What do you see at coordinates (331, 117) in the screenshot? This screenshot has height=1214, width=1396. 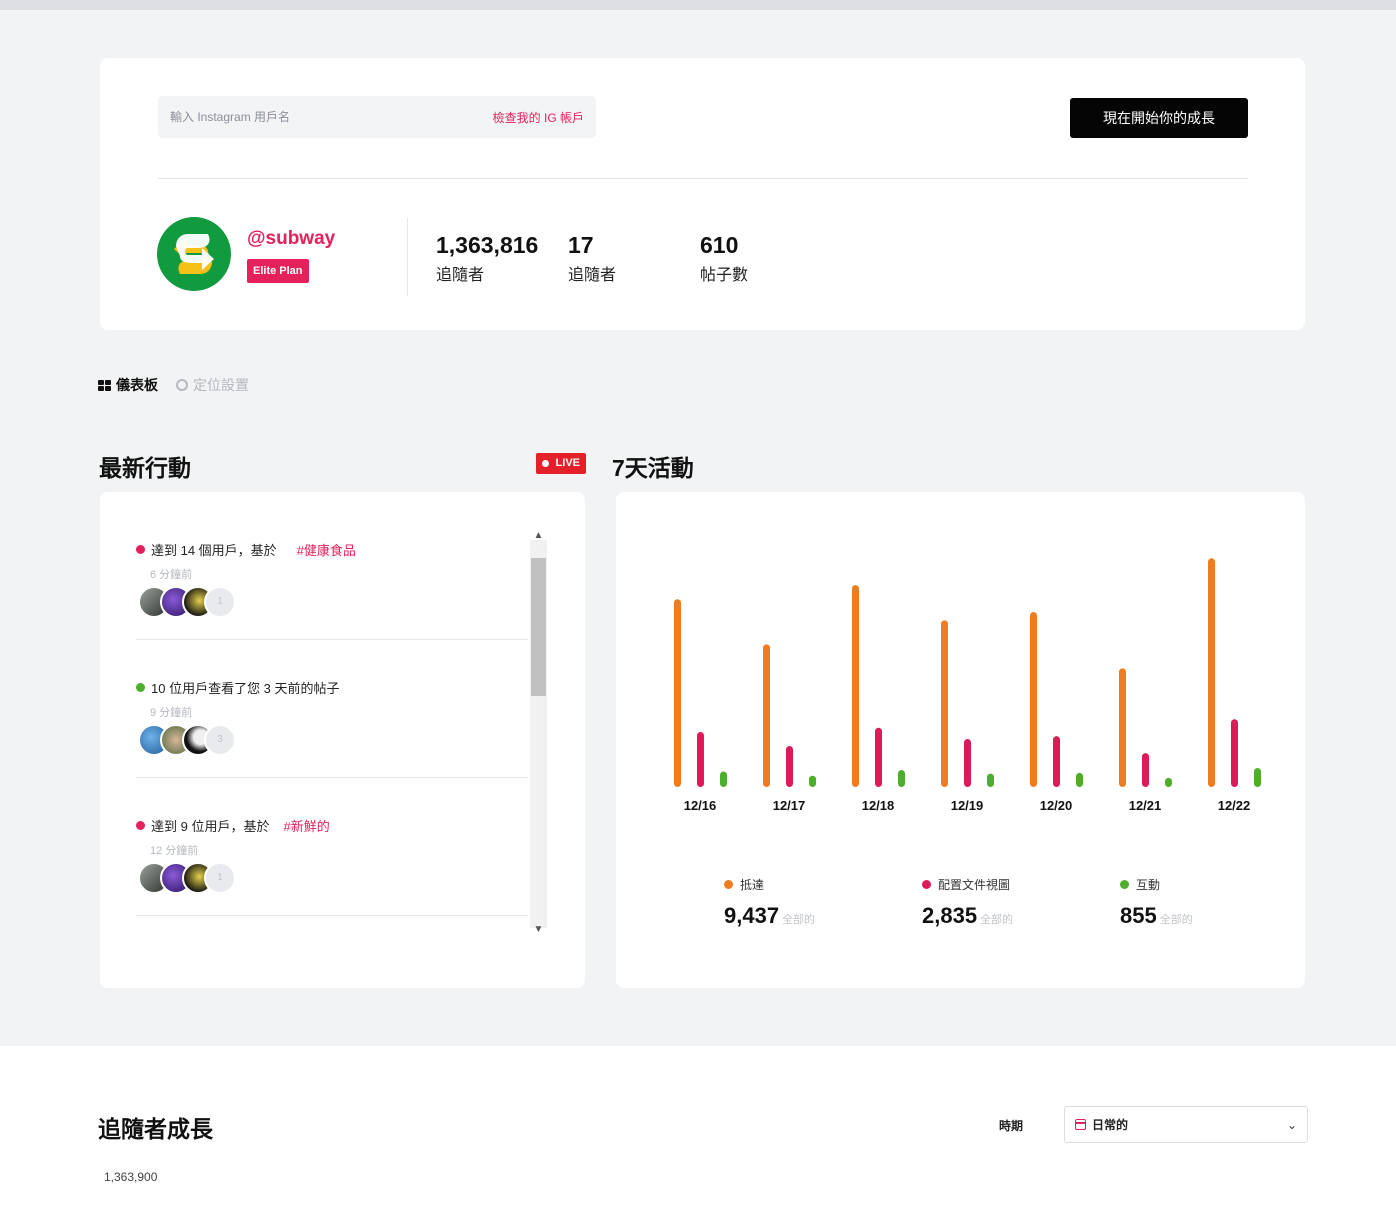 I see `search-input` at bounding box center [331, 117].